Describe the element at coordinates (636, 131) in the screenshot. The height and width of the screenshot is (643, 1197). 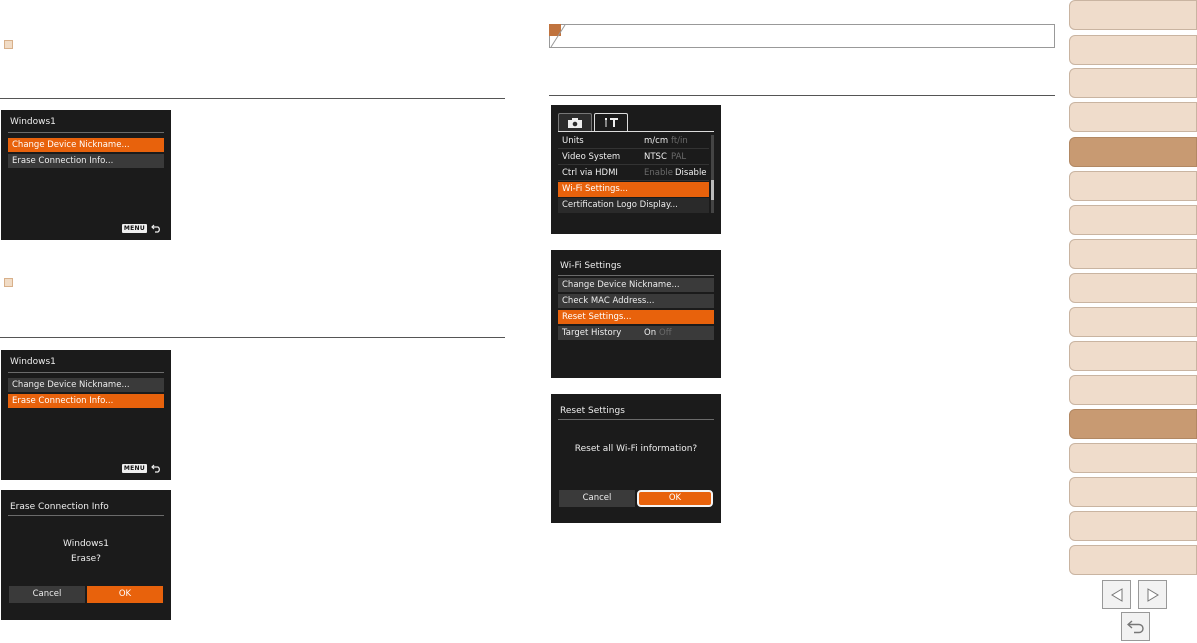
I see `tab-rule` at that location.